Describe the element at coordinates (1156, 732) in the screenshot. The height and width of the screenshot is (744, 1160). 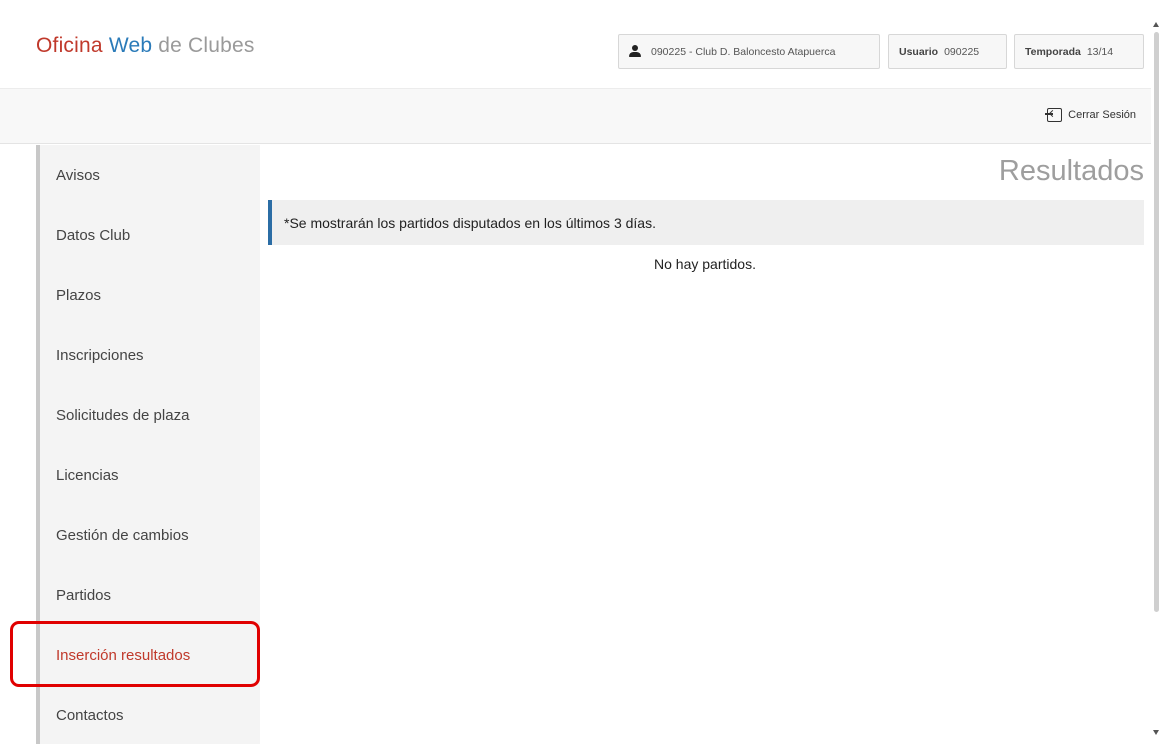
I see `scroll-down-icon` at that location.